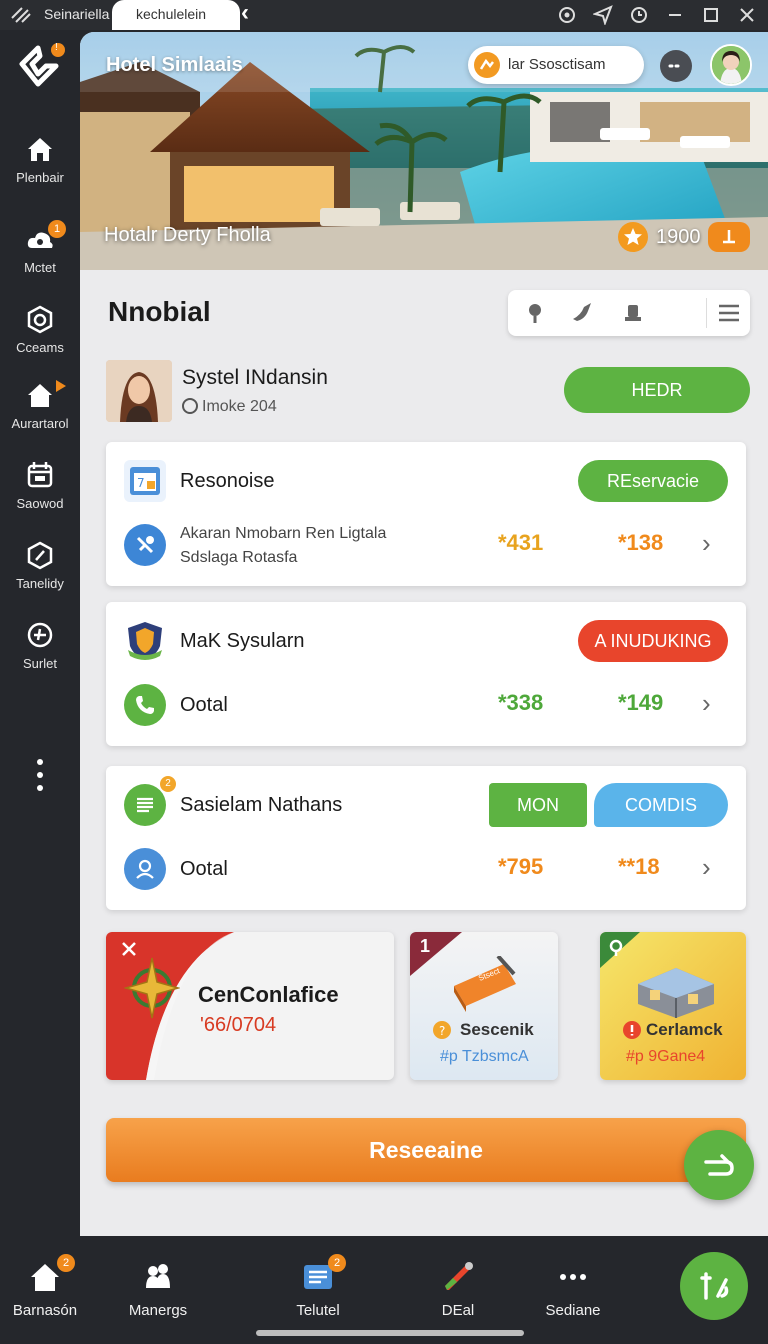 The image size is (768, 1344). Describe the element at coordinates (227, 481) in the screenshot. I see `card-title: Resonoise` at that location.